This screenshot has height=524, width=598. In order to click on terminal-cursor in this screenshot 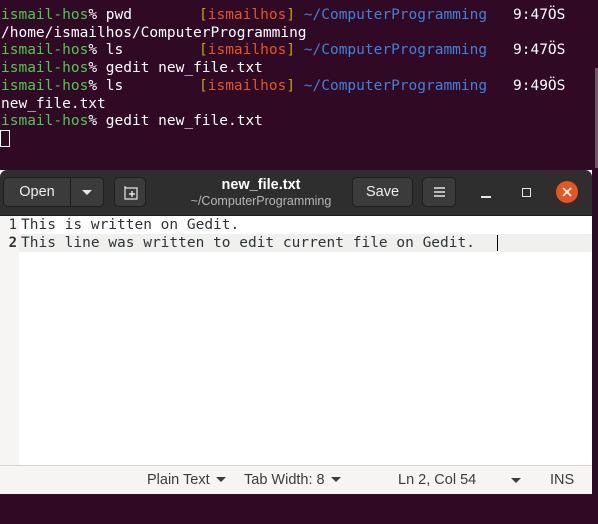, I will do `click(5, 138)`.